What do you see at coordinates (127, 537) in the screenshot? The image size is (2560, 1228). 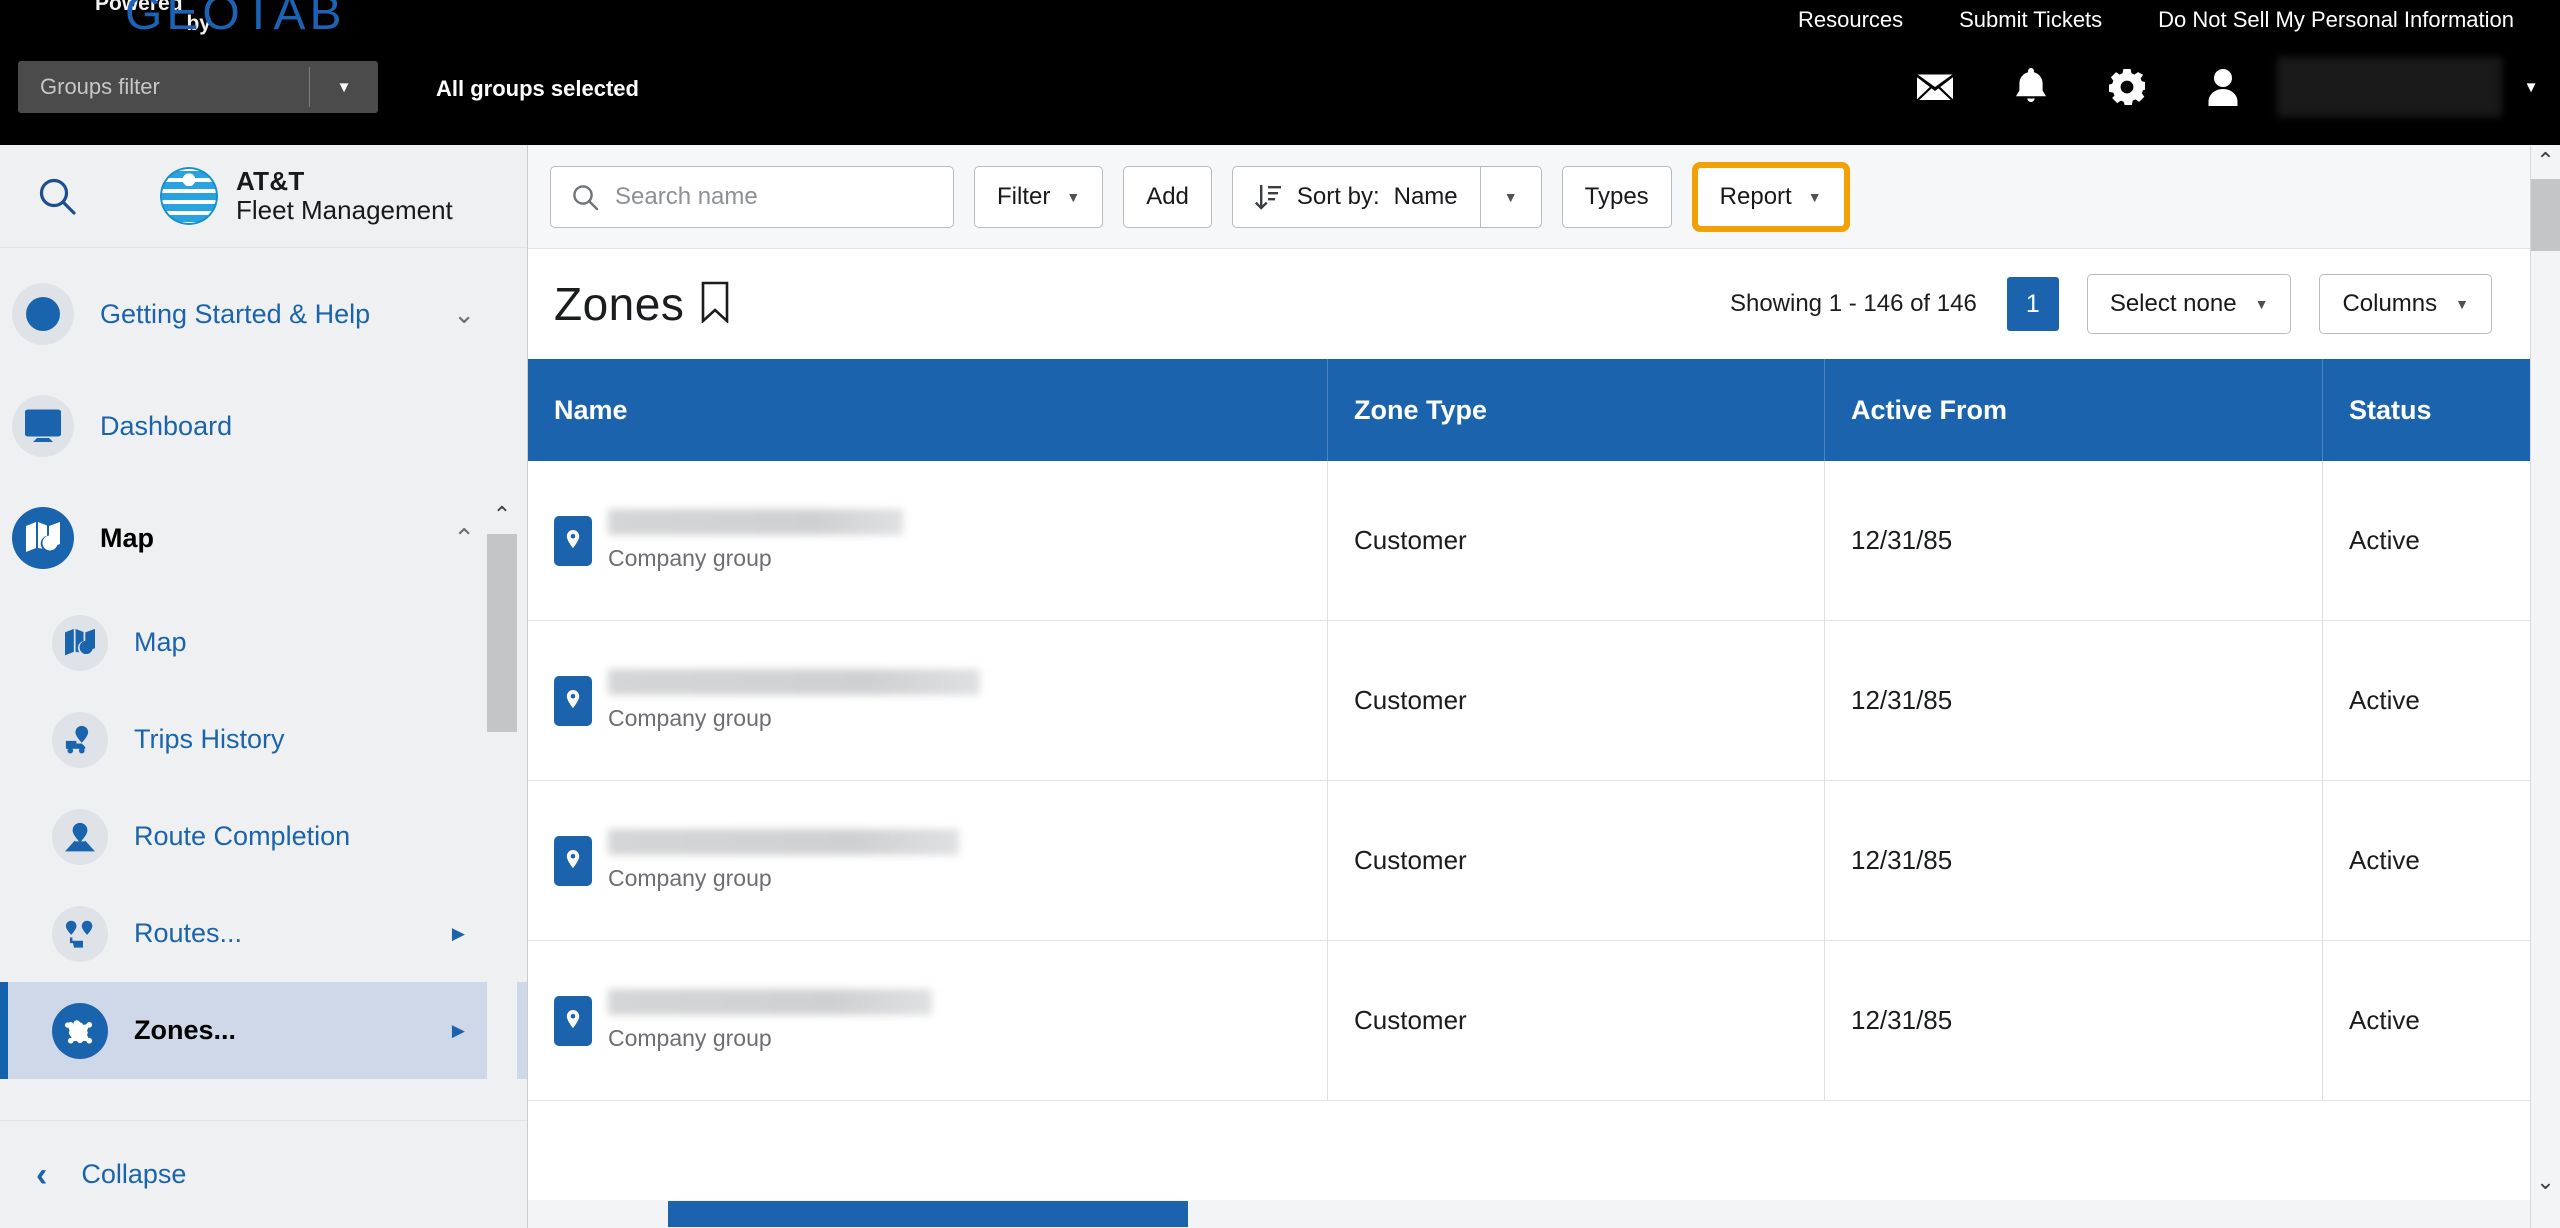 I see `sidebar-item-label: Map` at bounding box center [127, 537].